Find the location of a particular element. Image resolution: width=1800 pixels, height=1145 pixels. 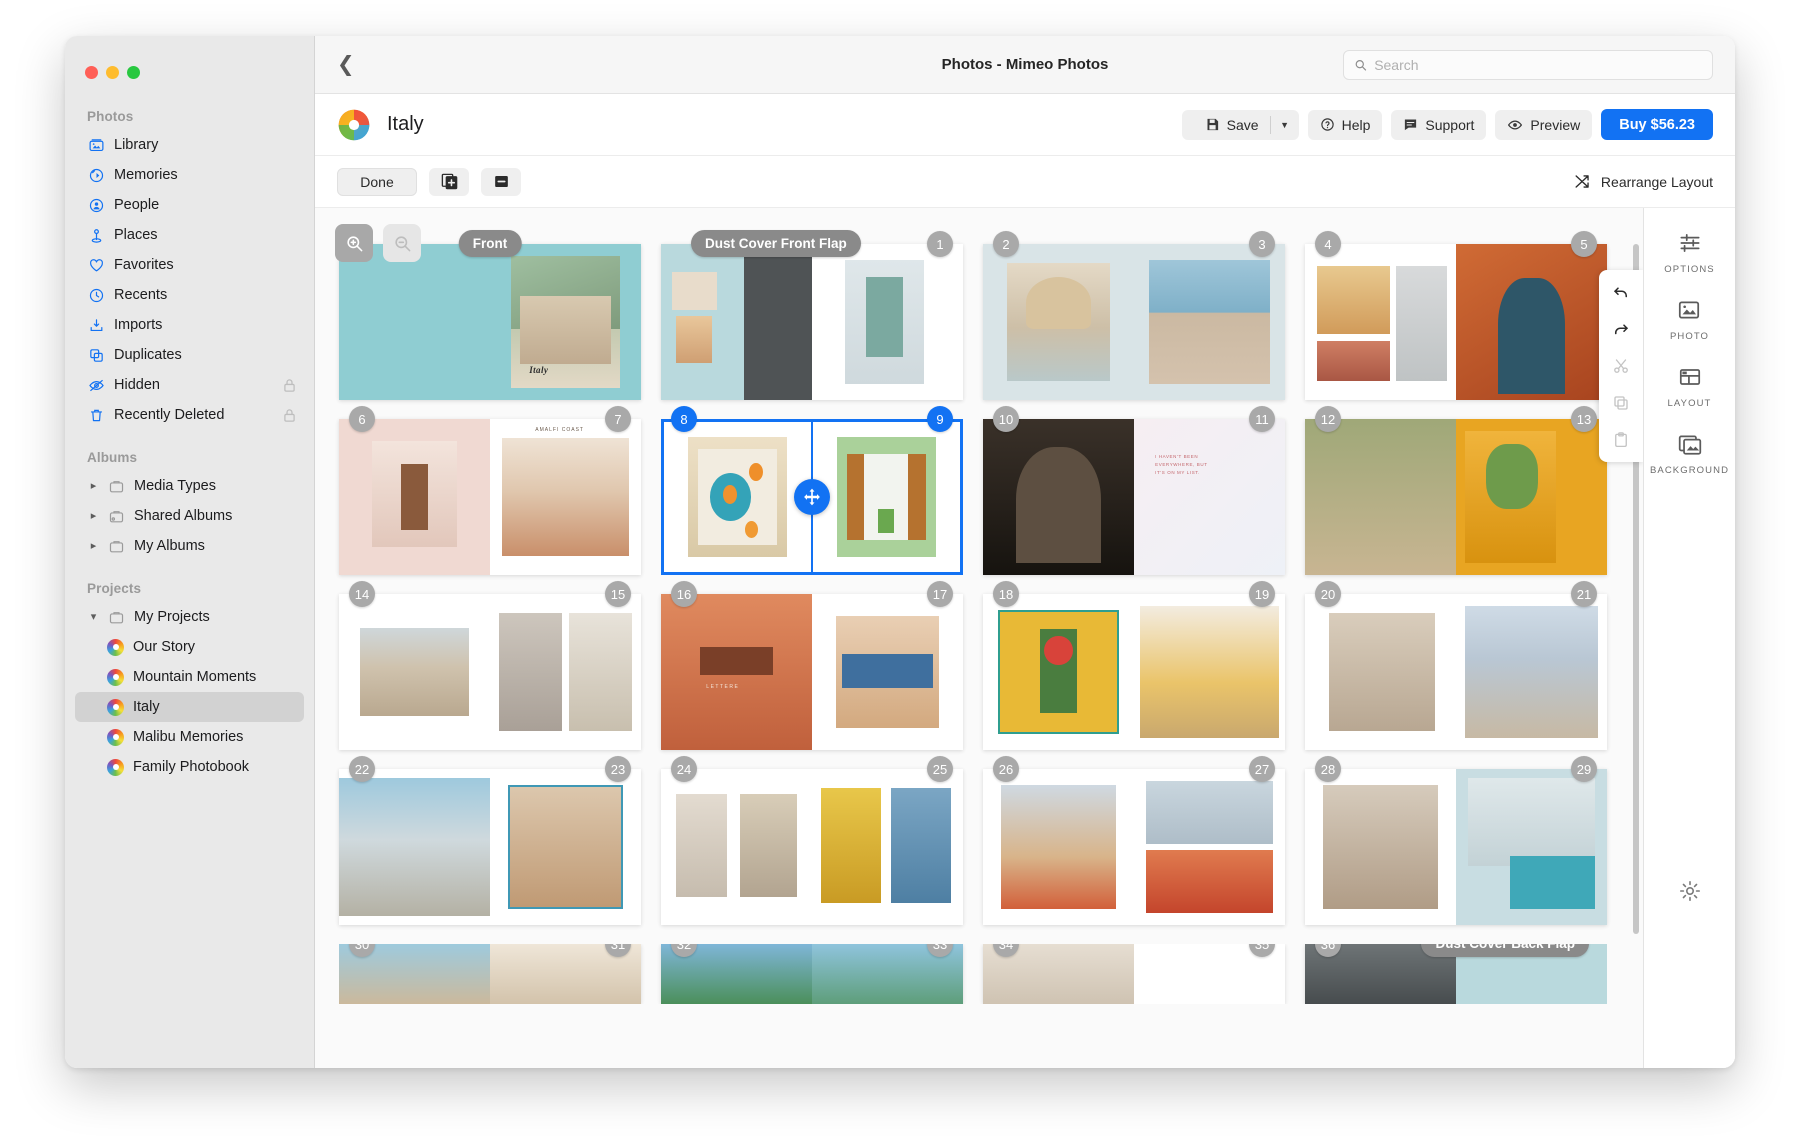

sidebar-item-recents: Recents is located at coordinates (189, 295).